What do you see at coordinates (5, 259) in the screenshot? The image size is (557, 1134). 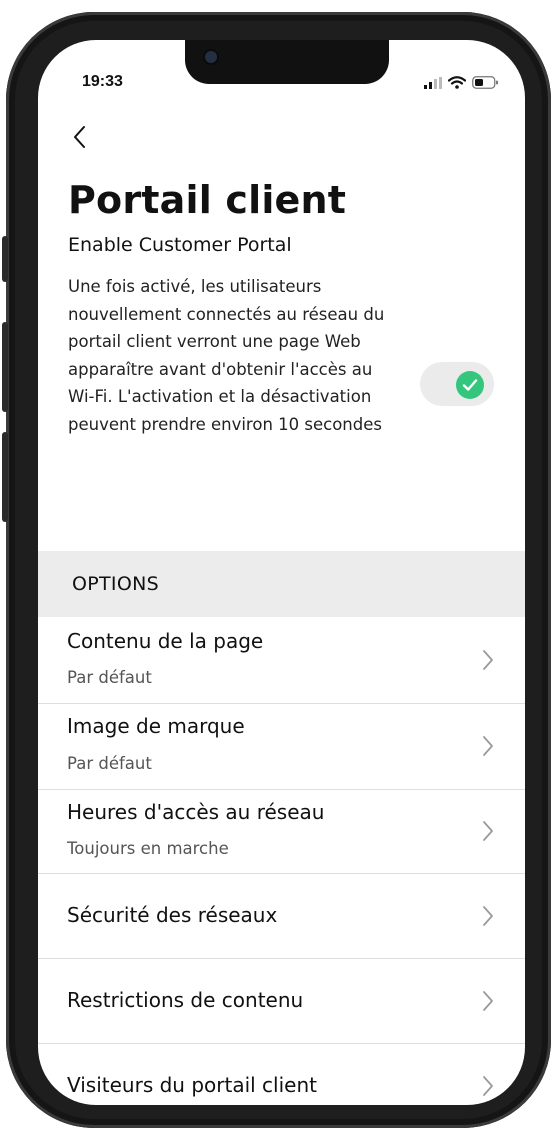 I see `ringer-switch` at bounding box center [5, 259].